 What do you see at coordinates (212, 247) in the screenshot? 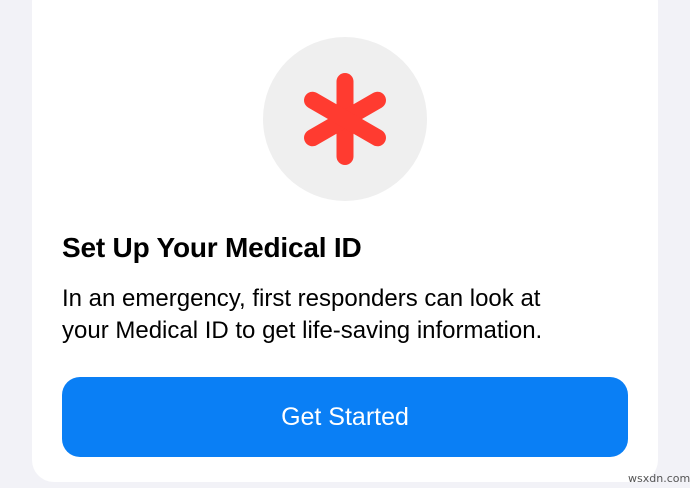
I see `medical-id-title: Set Up Your Medical ID` at bounding box center [212, 247].